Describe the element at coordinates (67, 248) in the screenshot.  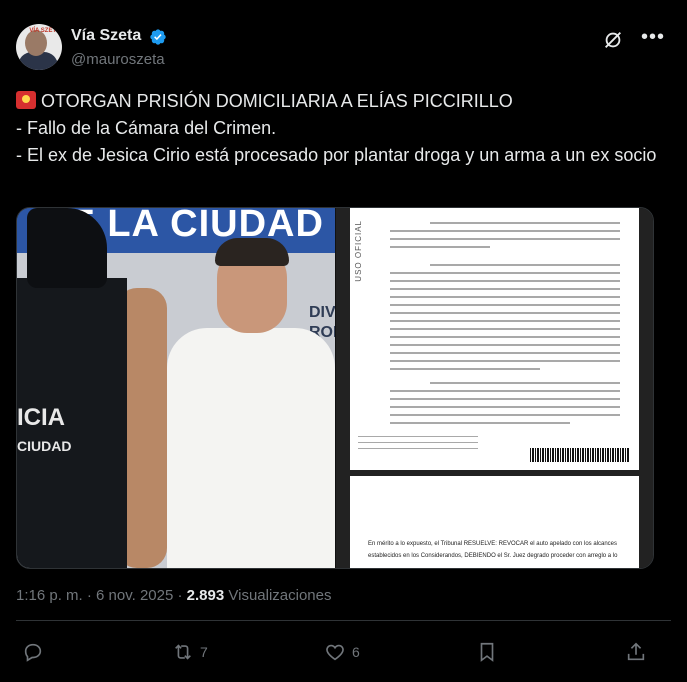
I see `photo-officer-head` at that location.